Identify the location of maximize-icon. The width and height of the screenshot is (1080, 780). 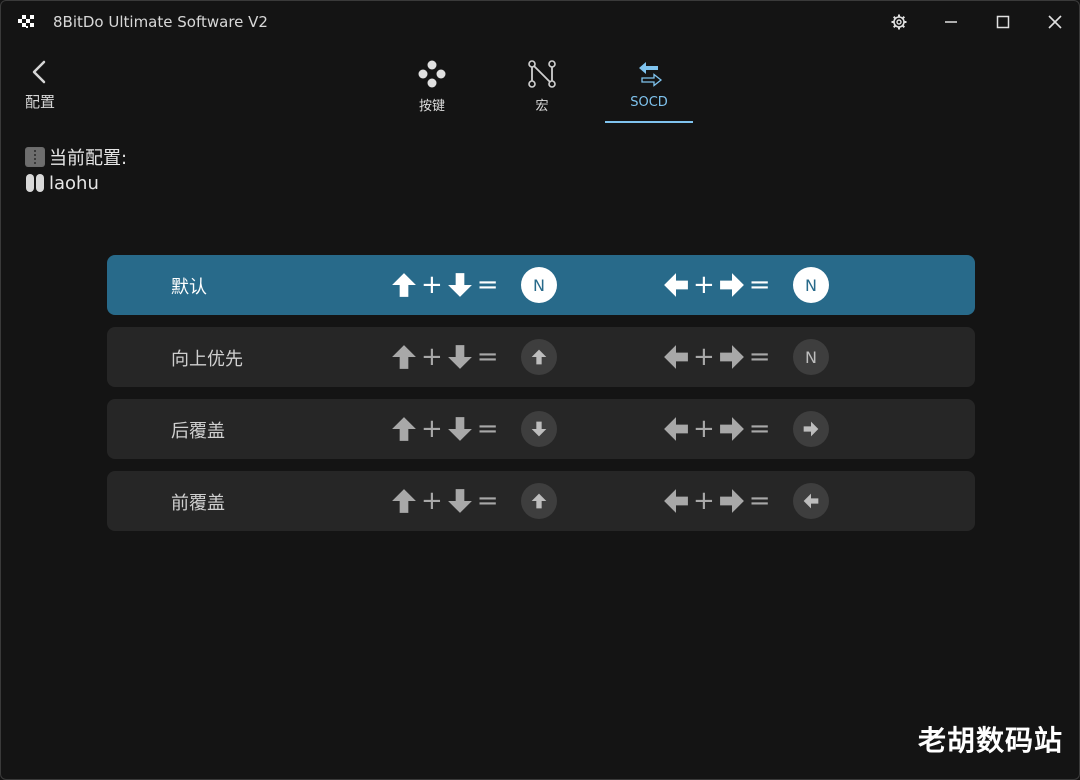
(1003, 22).